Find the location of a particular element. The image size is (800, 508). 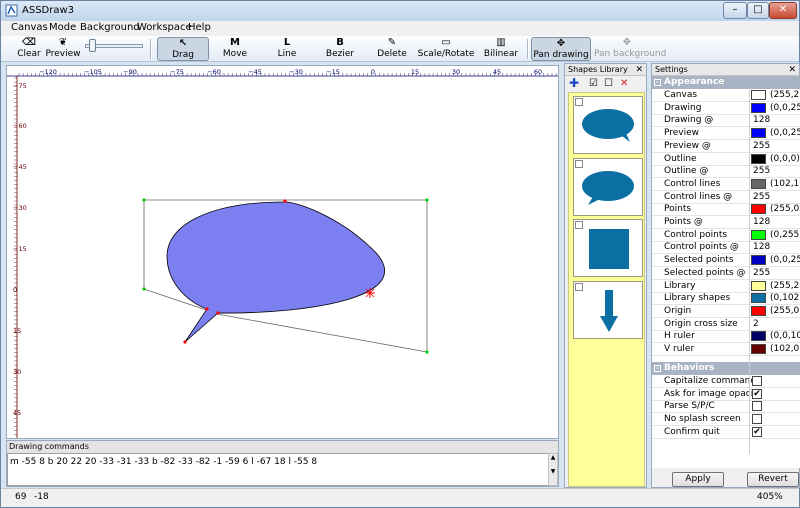

setting-row: Control points @ 128 is located at coordinates (726, 248).